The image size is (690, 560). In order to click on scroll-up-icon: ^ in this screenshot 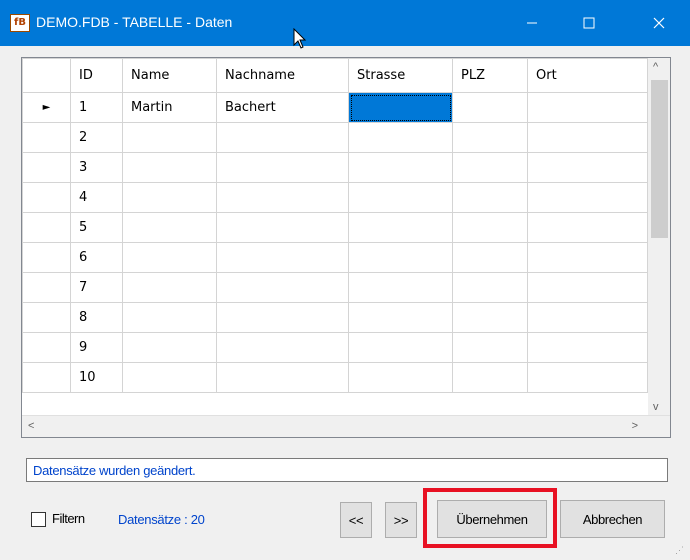, I will do `click(655, 67)`.